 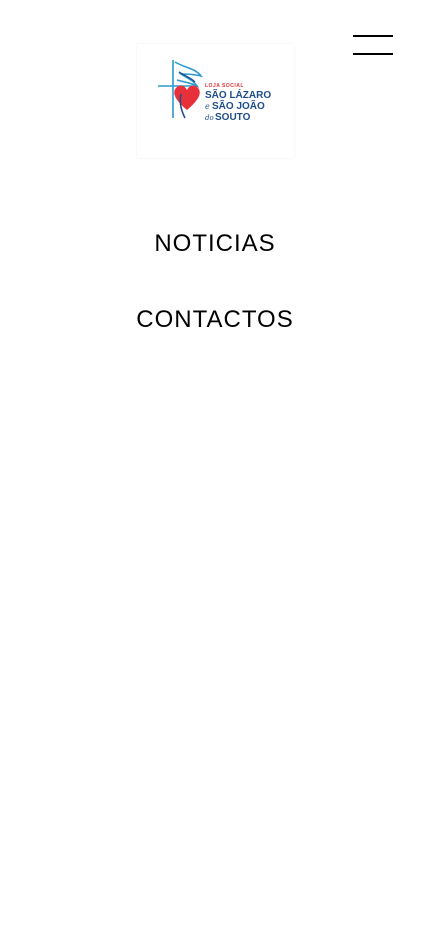 I want to click on logo-line2: SÃO JOÃO, so click(x=238, y=105).